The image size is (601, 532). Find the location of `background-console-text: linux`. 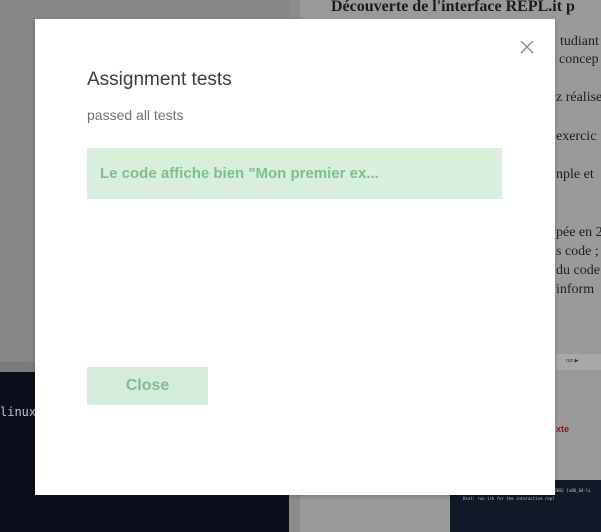

background-console-text: linux is located at coordinates (18, 412).